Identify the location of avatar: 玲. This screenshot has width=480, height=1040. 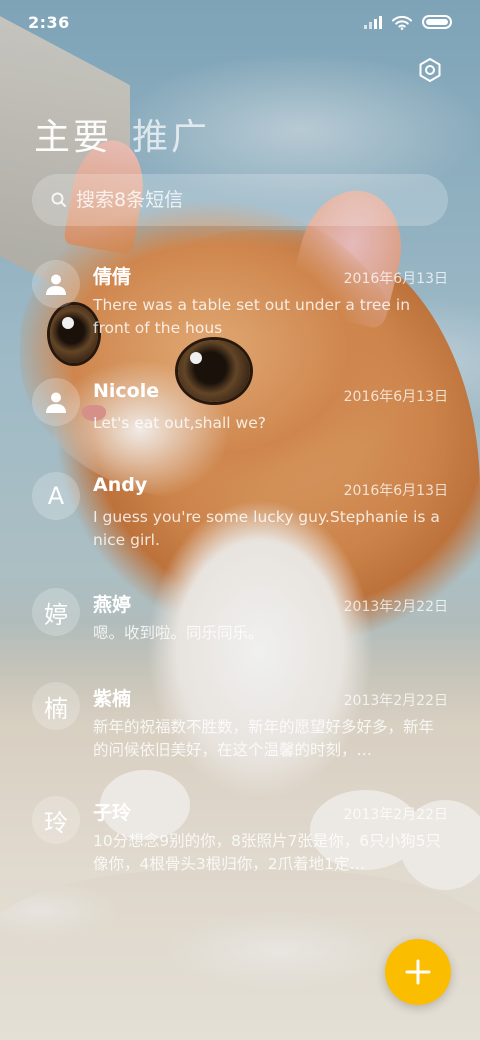
(56, 820).